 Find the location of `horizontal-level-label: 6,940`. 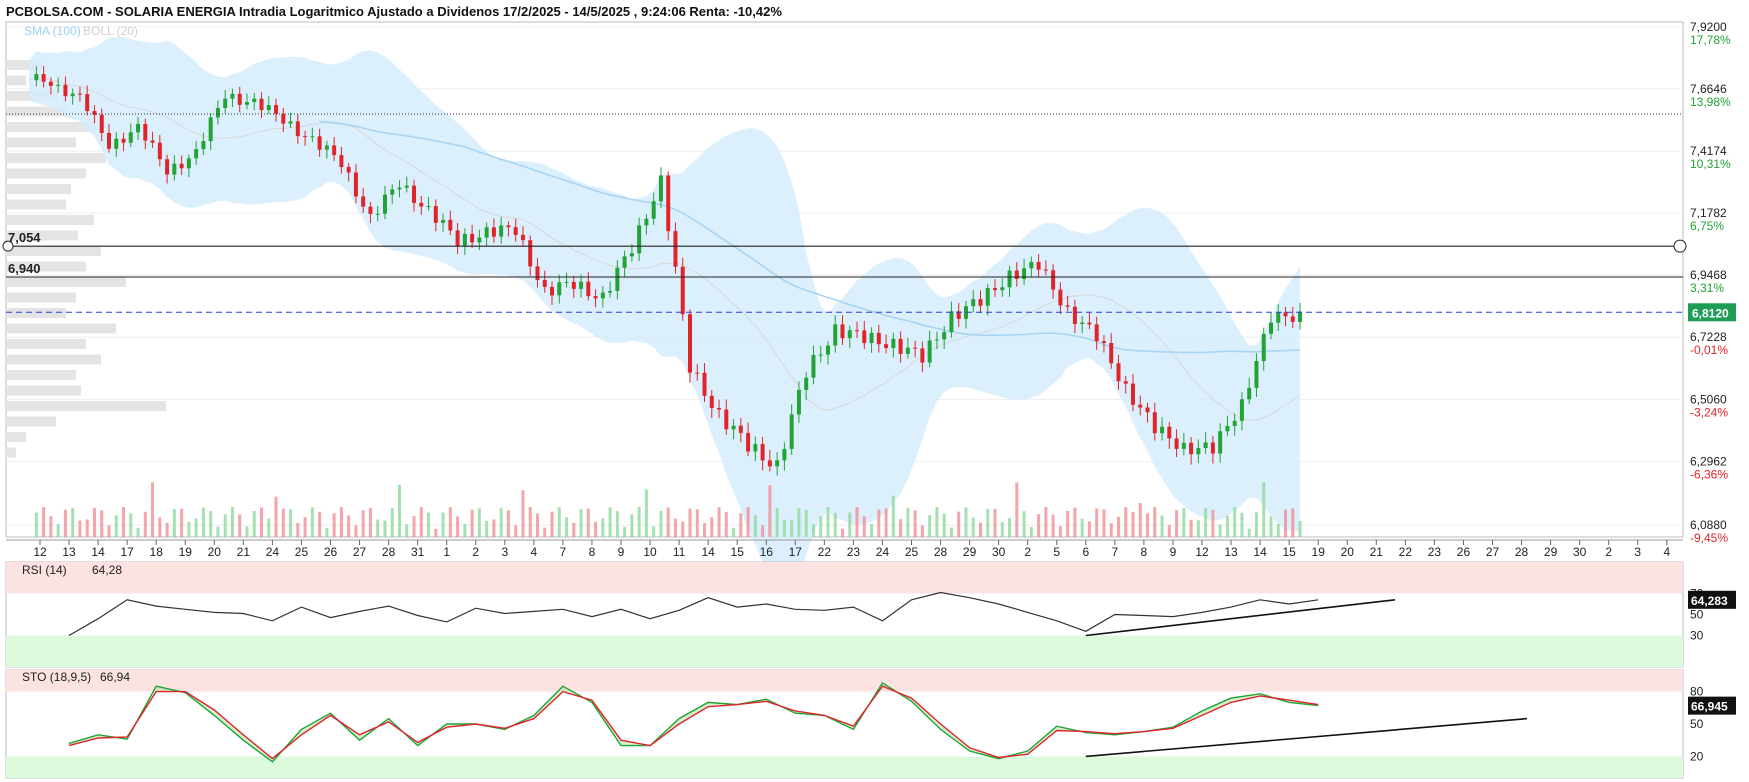

horizontal-level-label: 6,940 is located at coordinates (24, 268).